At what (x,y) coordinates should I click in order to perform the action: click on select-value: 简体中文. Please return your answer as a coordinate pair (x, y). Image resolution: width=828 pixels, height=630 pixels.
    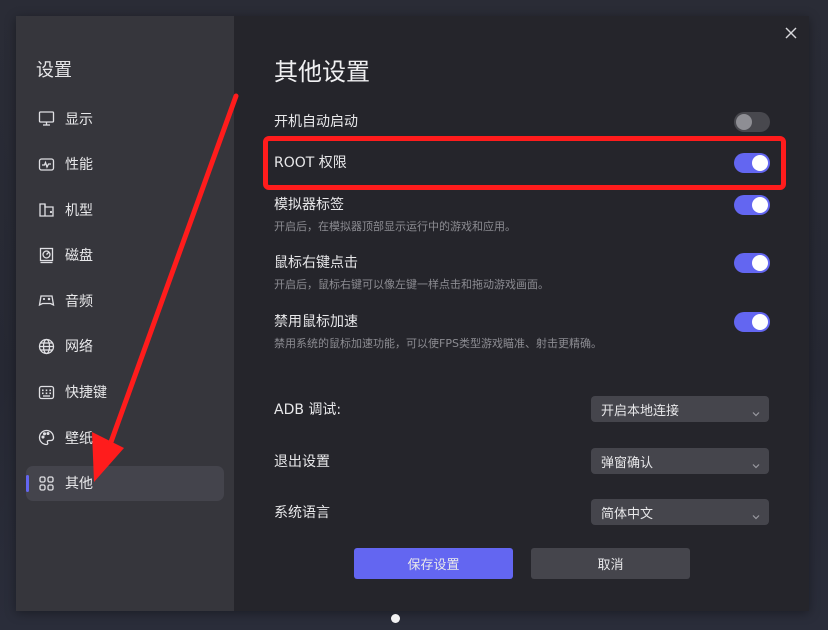
    Looking at the image, I should click on (627, 514).